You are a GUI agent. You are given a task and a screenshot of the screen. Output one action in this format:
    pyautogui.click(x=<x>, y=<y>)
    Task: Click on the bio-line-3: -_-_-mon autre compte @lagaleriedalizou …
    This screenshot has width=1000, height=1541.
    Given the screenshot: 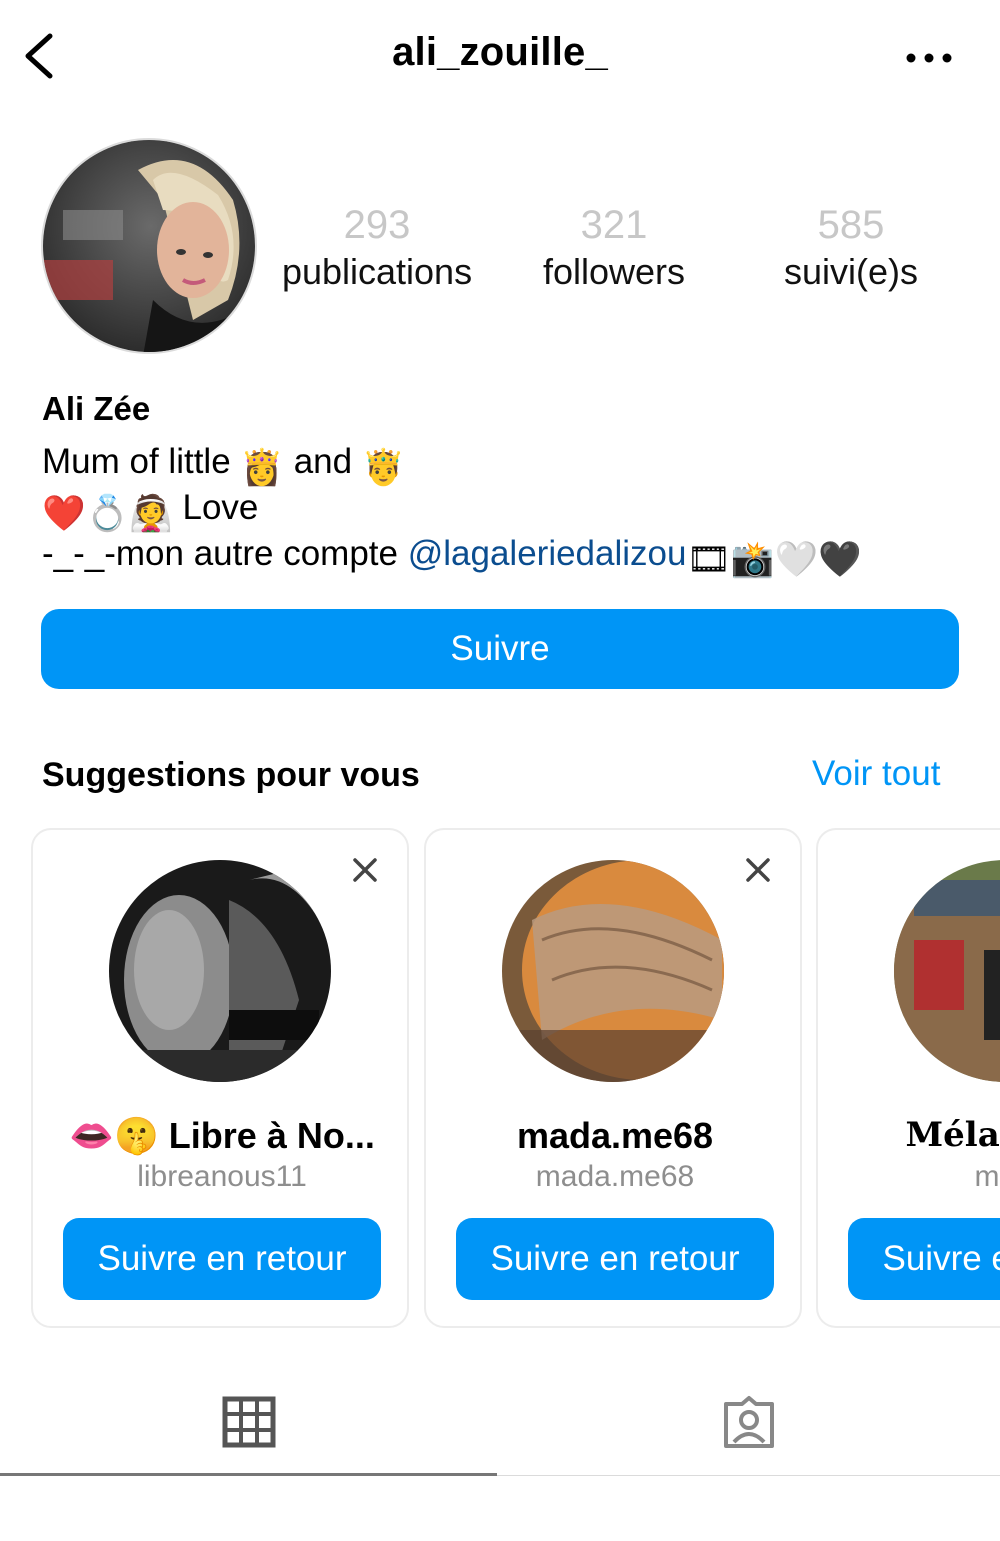 What is the action you would take?
    pyautogui.click(x=452, y=557)
    